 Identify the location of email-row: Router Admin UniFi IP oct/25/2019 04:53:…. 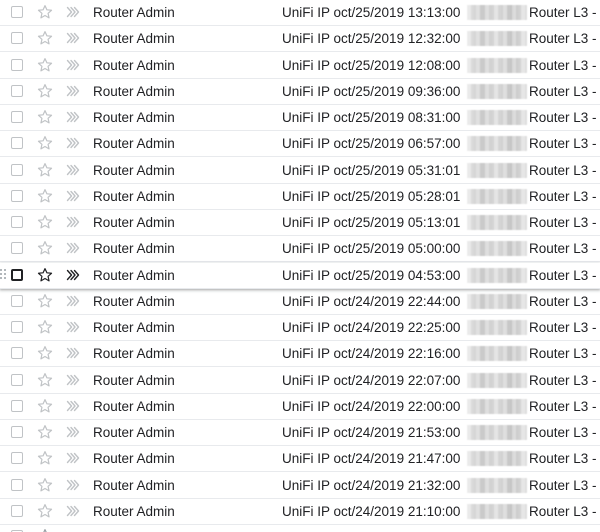
(300, 276).